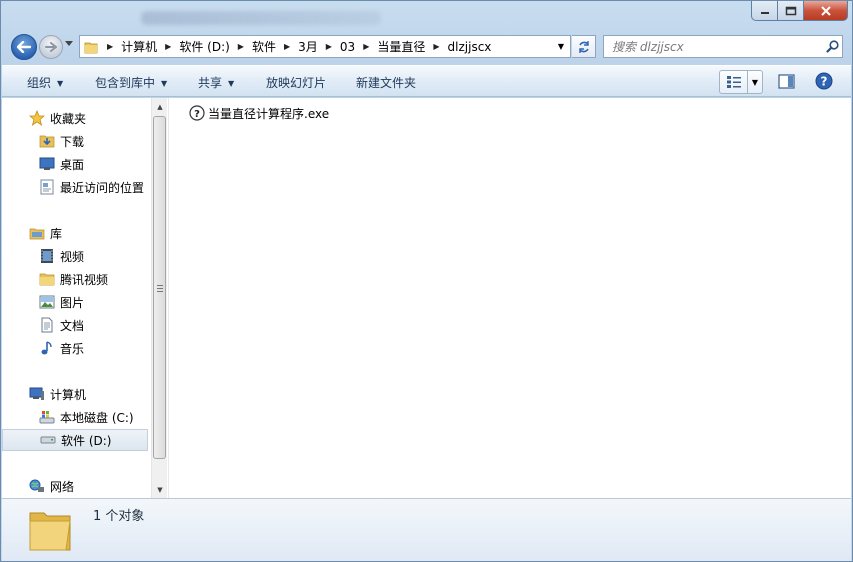 Image resolution: width=853 pixels, height=562 pixels. What do you see at coordinates (47, 417) in the screenshot?
I see `system-drive-icon` at bounding box center [47, 417].